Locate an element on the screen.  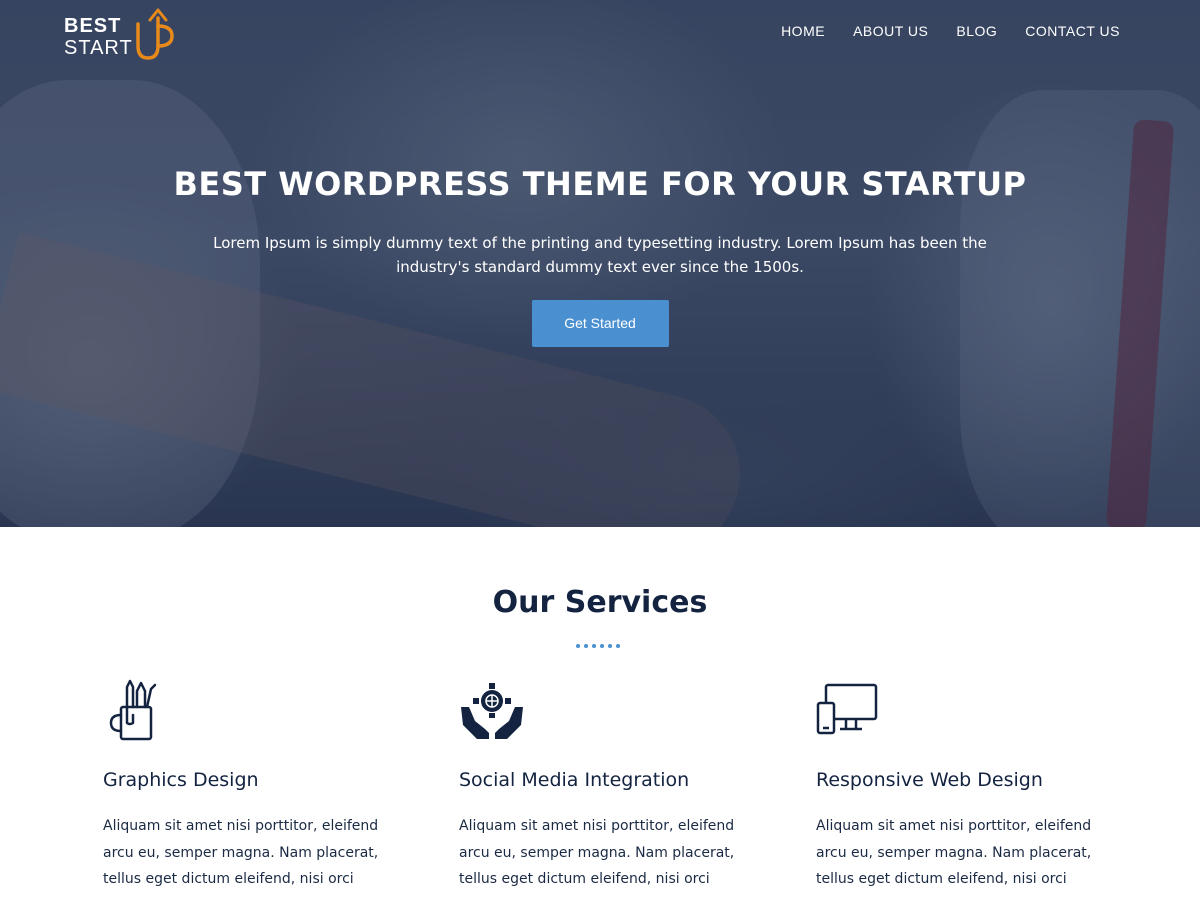
top-nav: BEST START HOME ABOUT US BLOG CONTACT US is located at coordinates (600, 35).